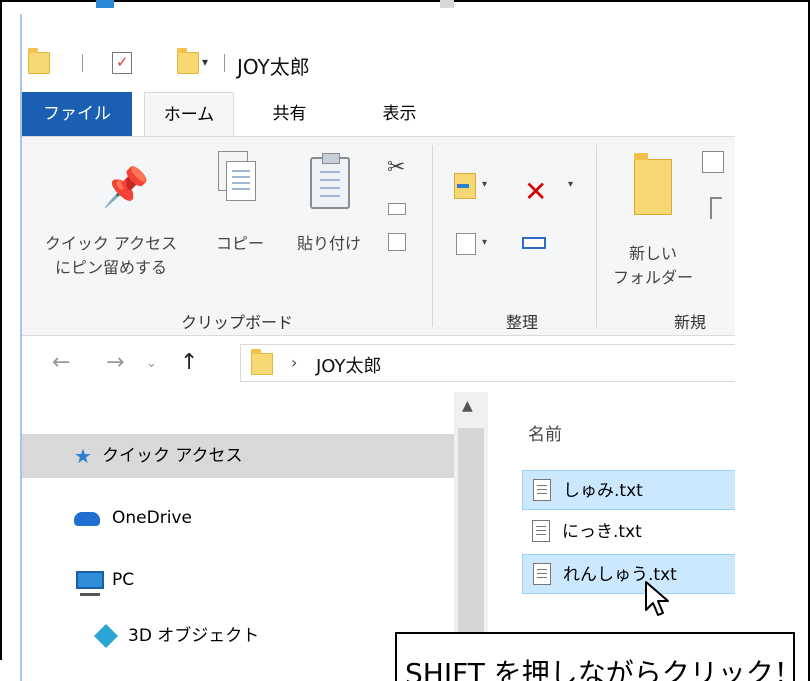  I want to click on nav-item-onedrive: OneDrive, so click(238, 518).